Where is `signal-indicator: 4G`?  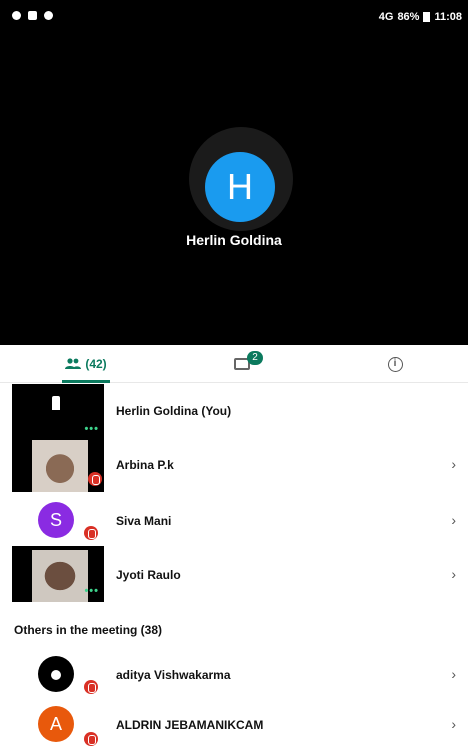
signal-indicator: 4G is located at coordinates (386, 17).